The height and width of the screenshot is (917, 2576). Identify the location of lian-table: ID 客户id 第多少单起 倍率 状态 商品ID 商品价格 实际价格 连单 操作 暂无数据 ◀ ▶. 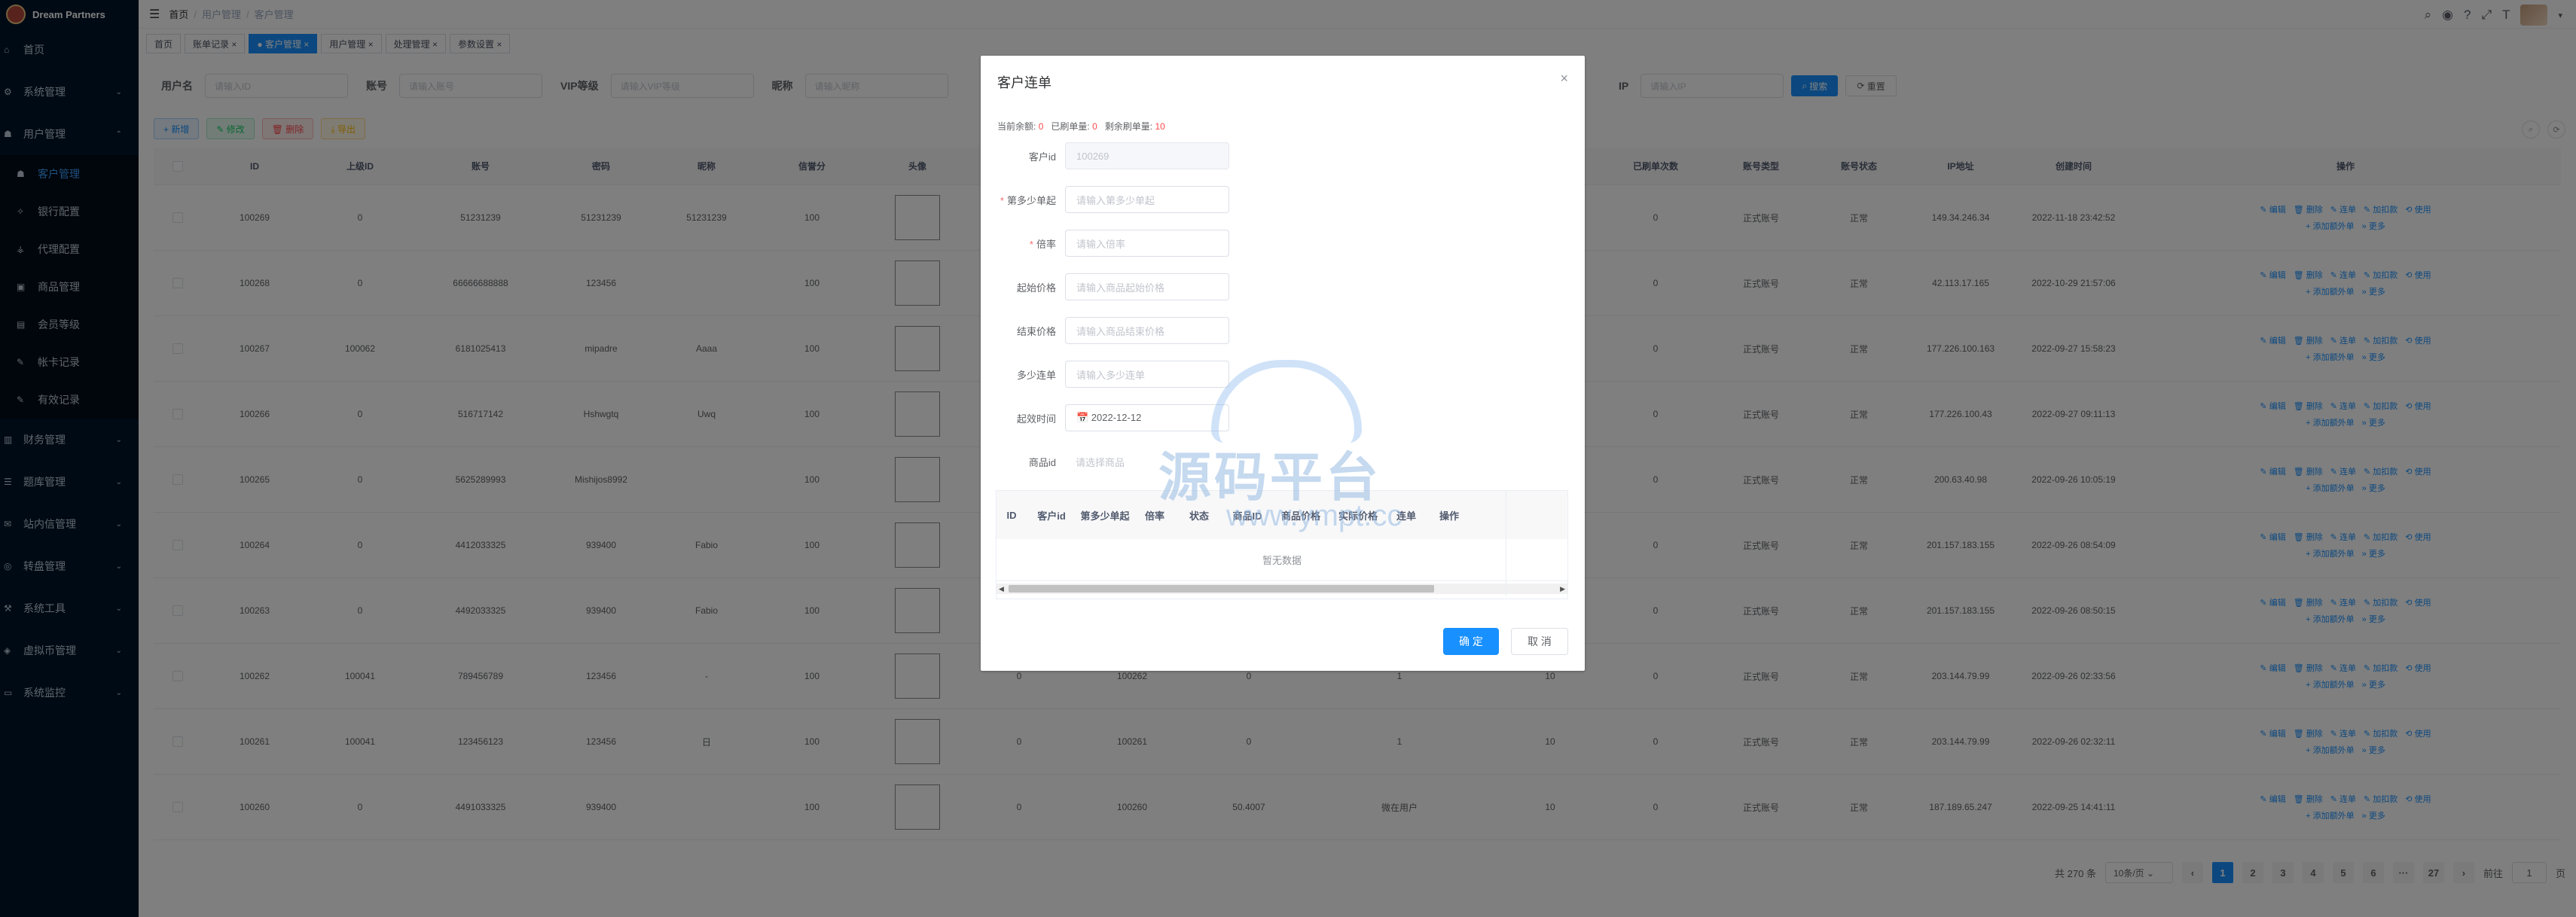
(1282, 544).